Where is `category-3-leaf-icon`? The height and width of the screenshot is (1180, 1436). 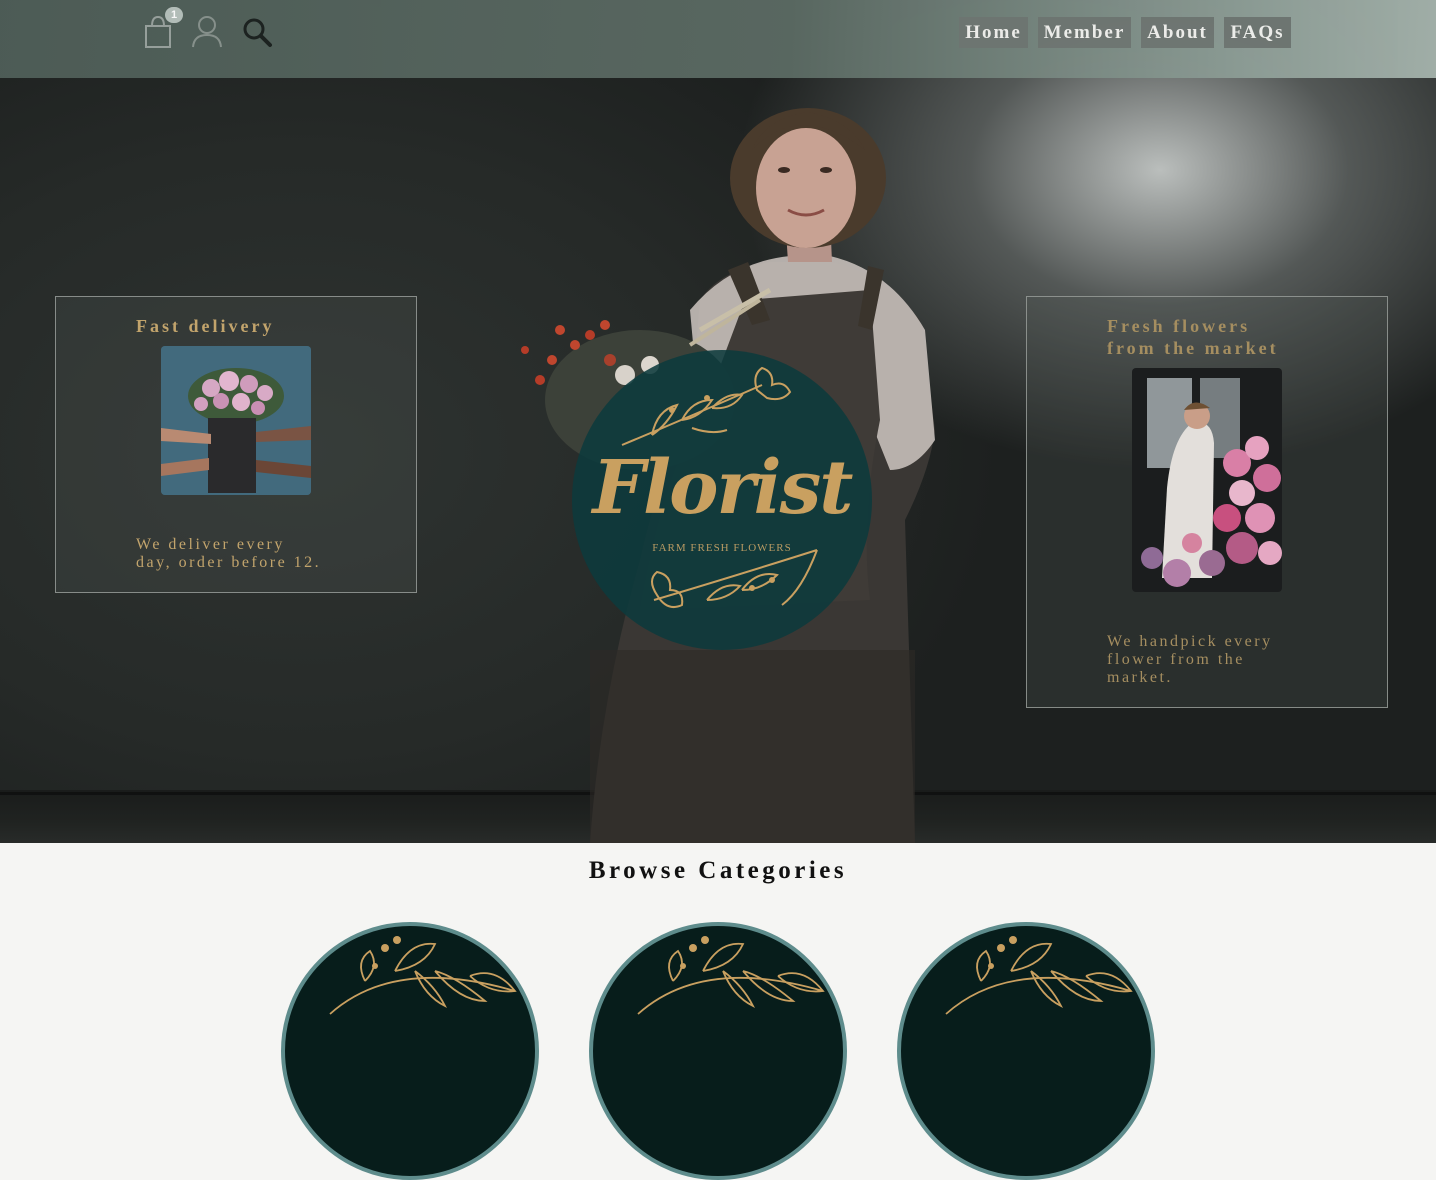 category-3-leaf-icon is located at coordinates (1039, 975).